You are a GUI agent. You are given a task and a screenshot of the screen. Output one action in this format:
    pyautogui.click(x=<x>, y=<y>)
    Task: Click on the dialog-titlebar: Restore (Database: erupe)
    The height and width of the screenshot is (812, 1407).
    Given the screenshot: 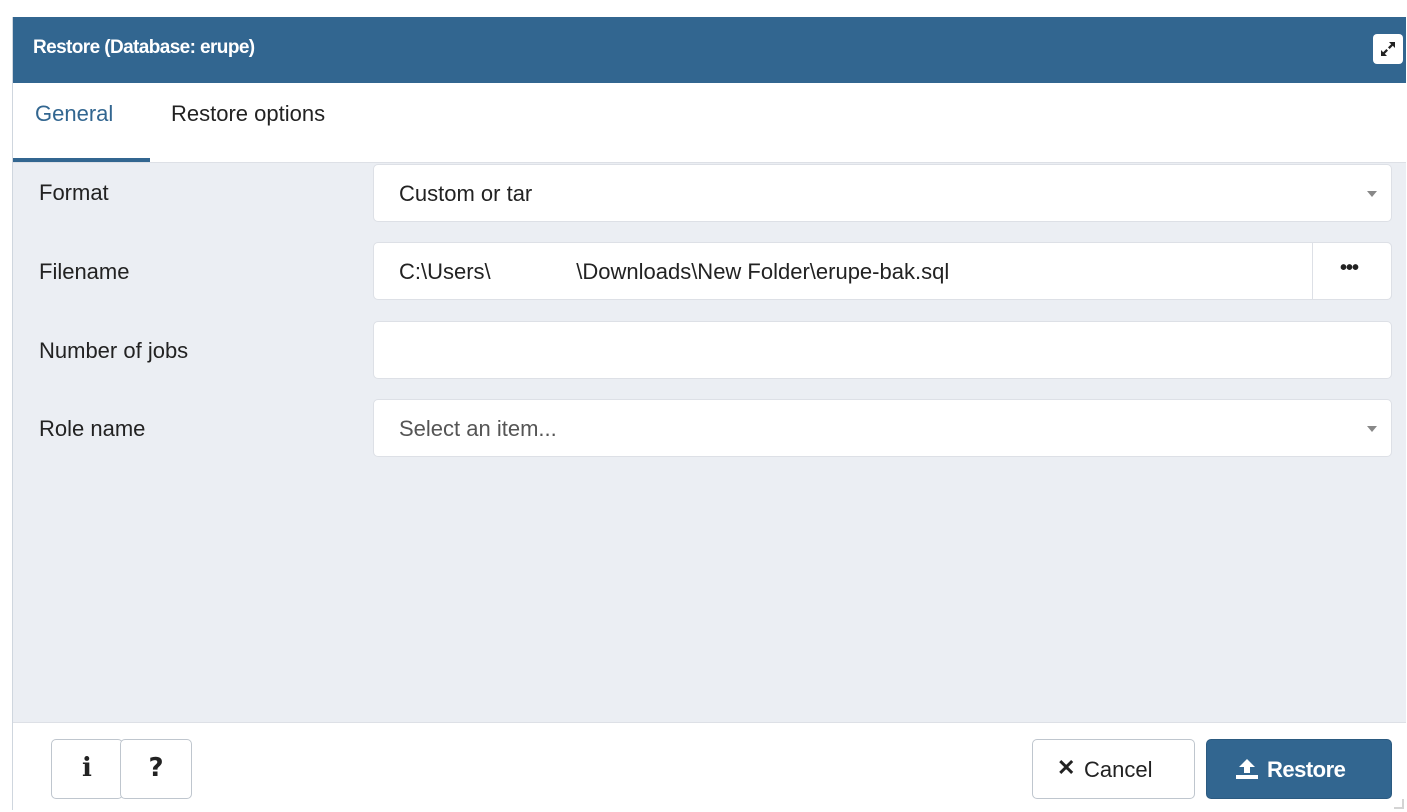 What is the action you would take?
    pyautogui.click(x=709, y=50)
    